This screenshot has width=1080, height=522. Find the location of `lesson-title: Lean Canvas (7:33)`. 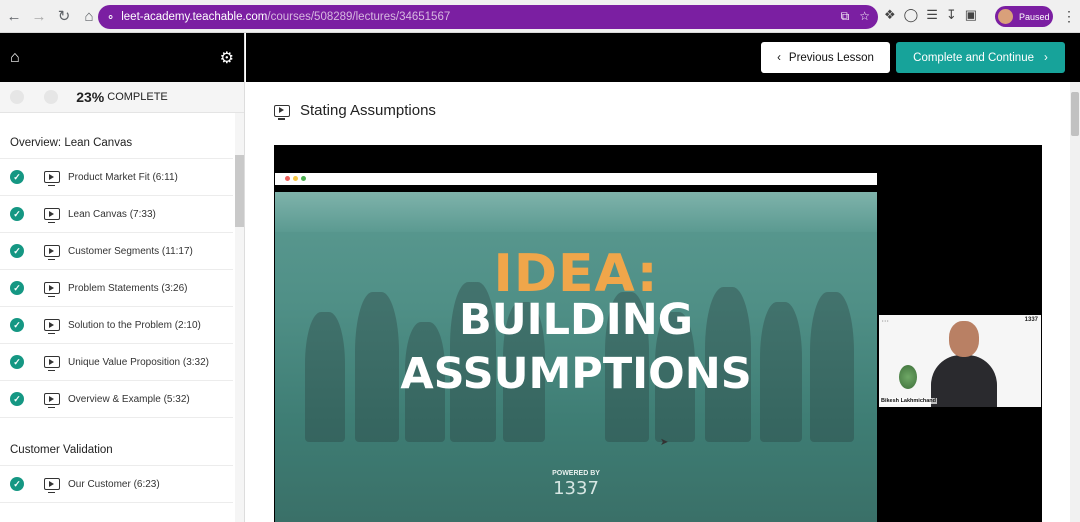

lesson-title: Lean Canvas (7:33) is located at coordinates (112, 214).